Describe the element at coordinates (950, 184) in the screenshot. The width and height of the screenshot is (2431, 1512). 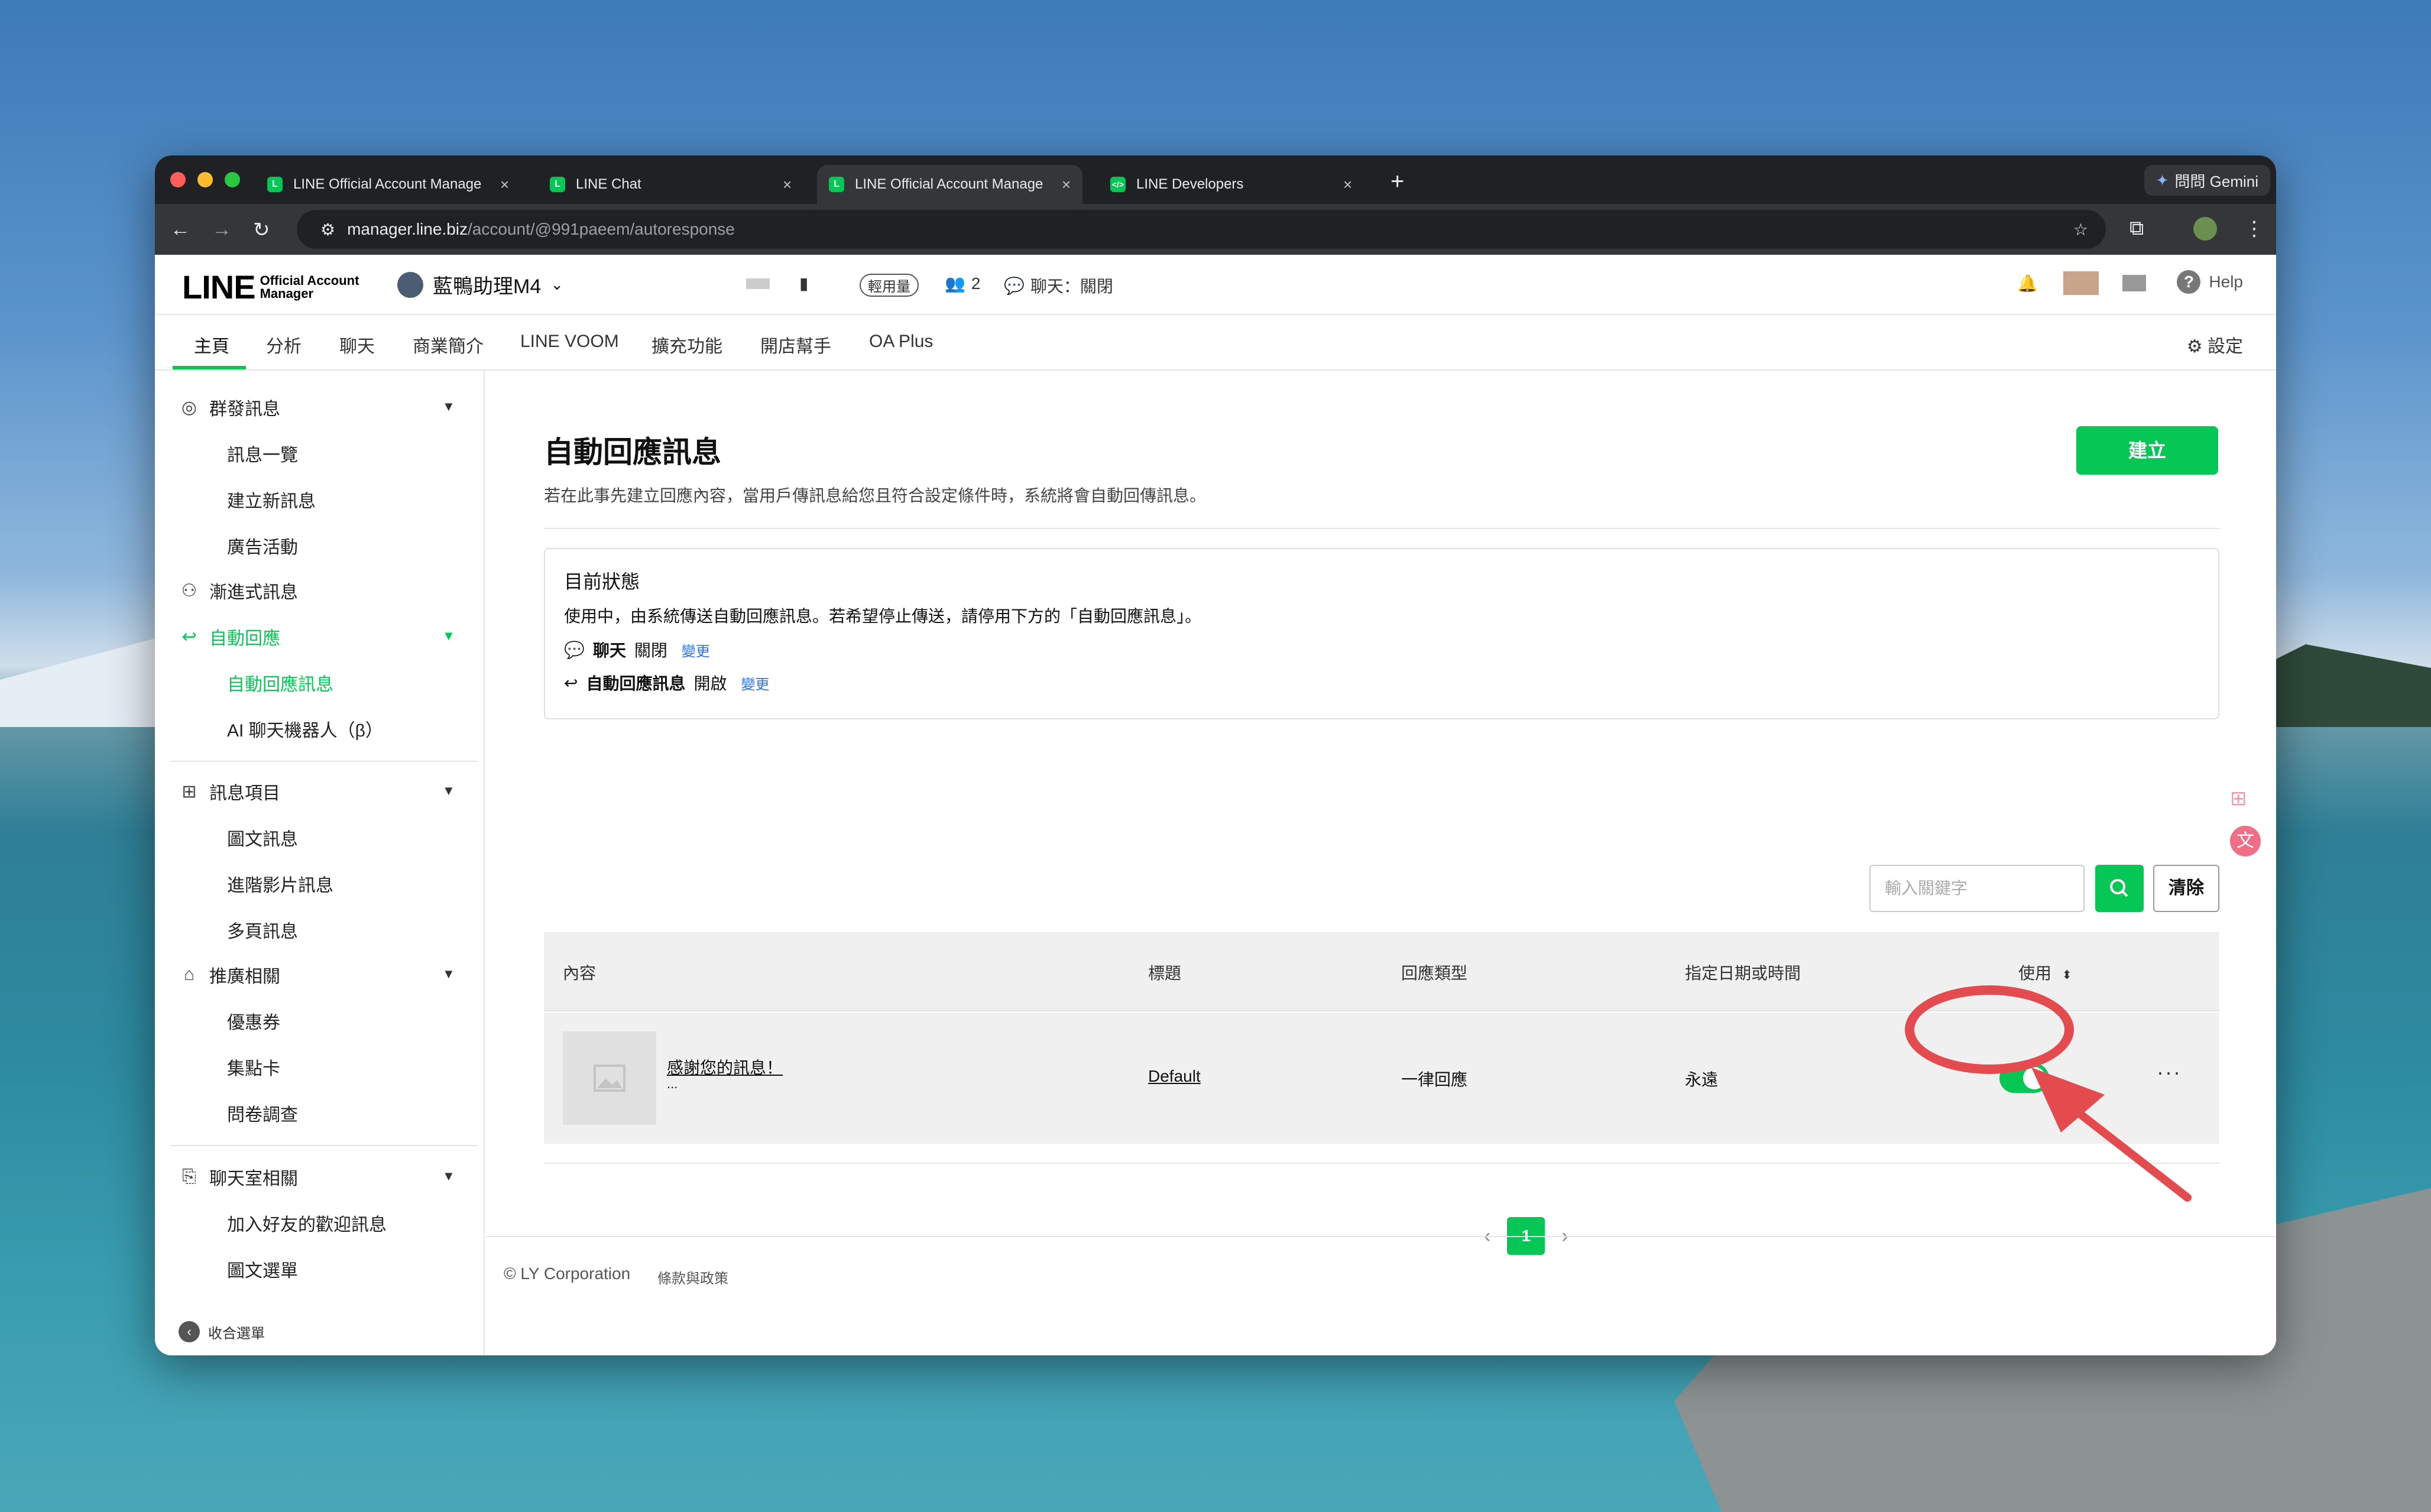
I see `browser-tab-3: L LINE Official Account Manage ×` at that location.